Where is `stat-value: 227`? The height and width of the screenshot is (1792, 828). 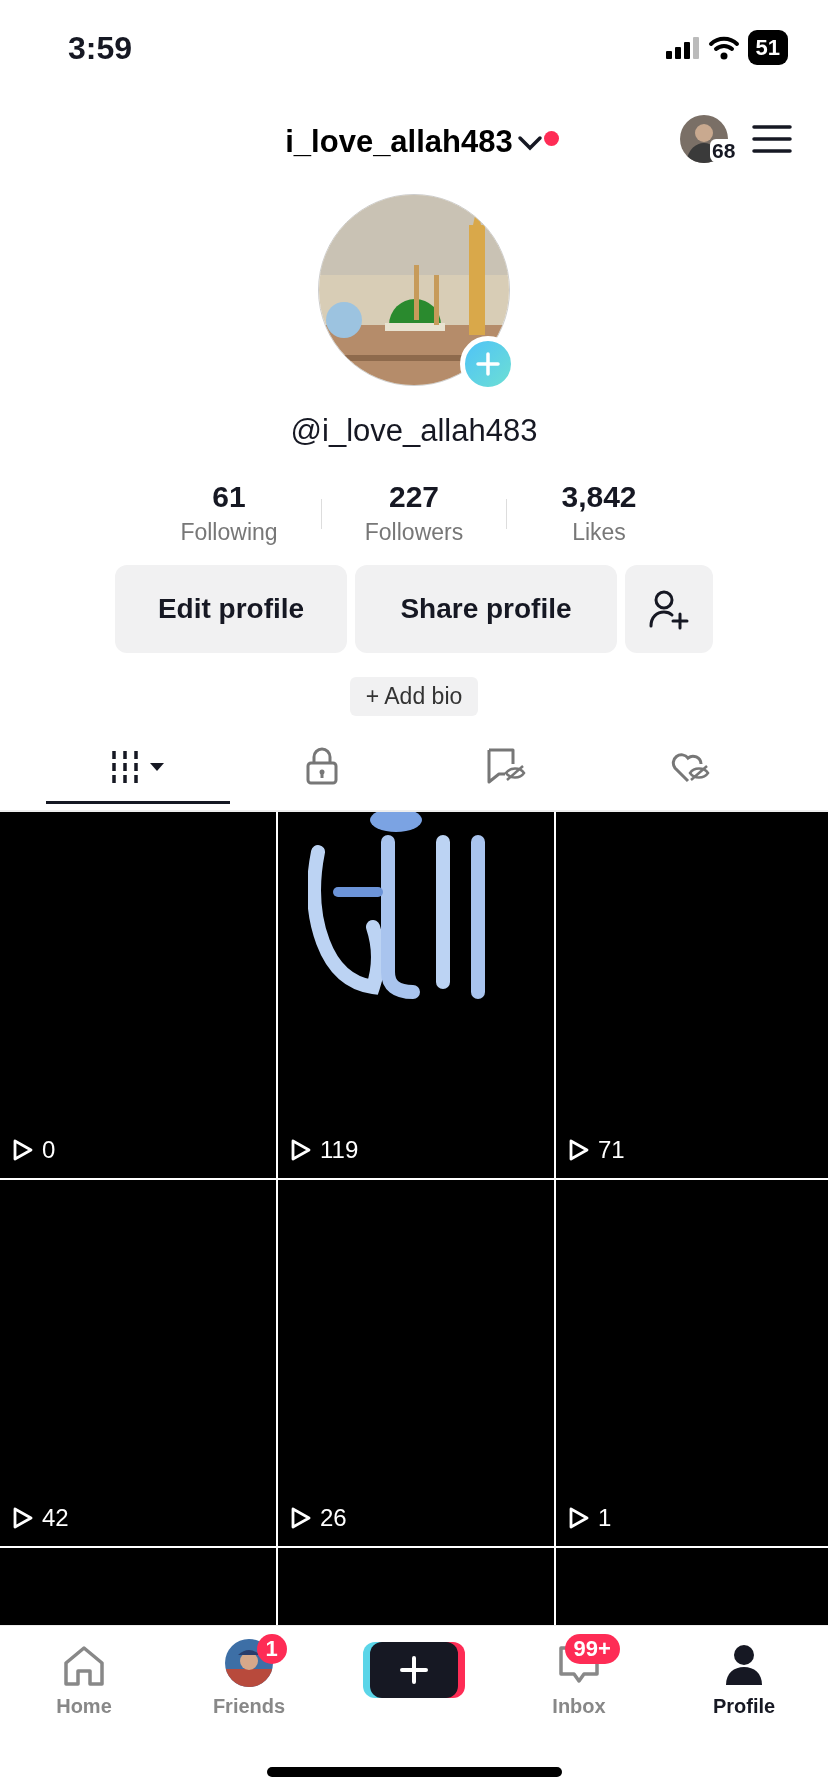 stat-value: 227 is located at coordinates (414, 496).